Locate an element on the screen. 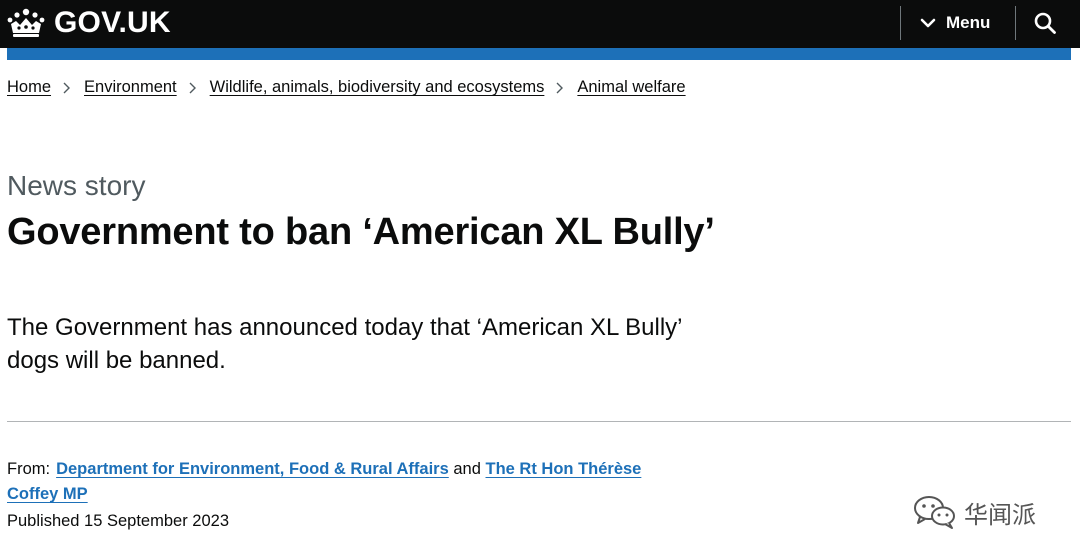 The image size is (1080, 560). published-date: Published 15 September 2023 is located at coordinates (118, 521).